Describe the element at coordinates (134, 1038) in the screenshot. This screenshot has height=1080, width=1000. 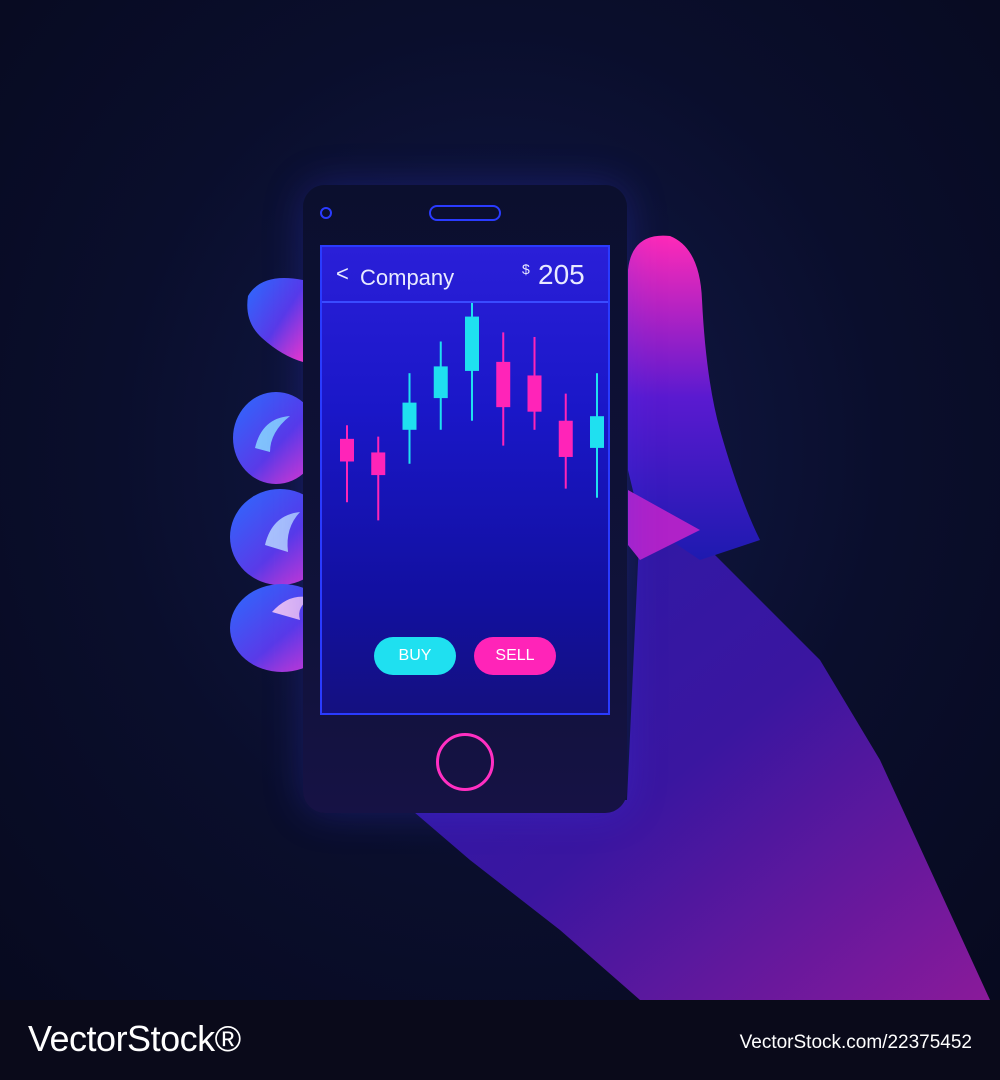
I see `vectorstock-logo: VectorStock®` at that location.